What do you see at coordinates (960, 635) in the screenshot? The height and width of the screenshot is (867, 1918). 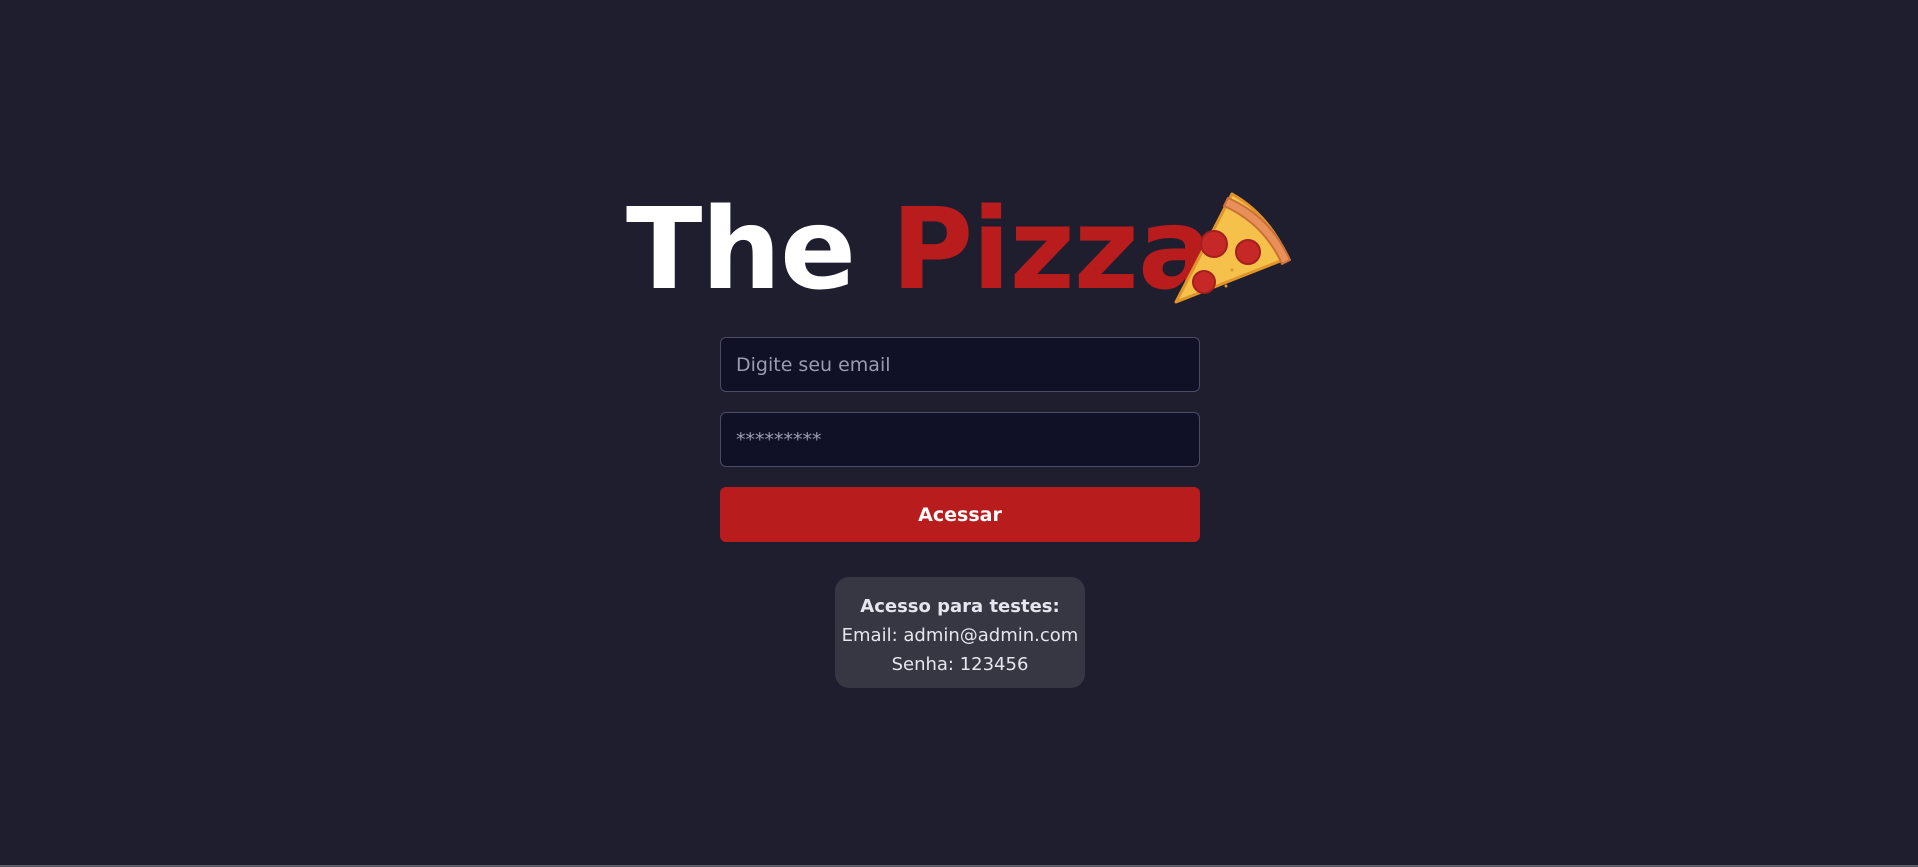 I see `test-access-email: Email: admin@admin.com` at bounding box center [960, 635].